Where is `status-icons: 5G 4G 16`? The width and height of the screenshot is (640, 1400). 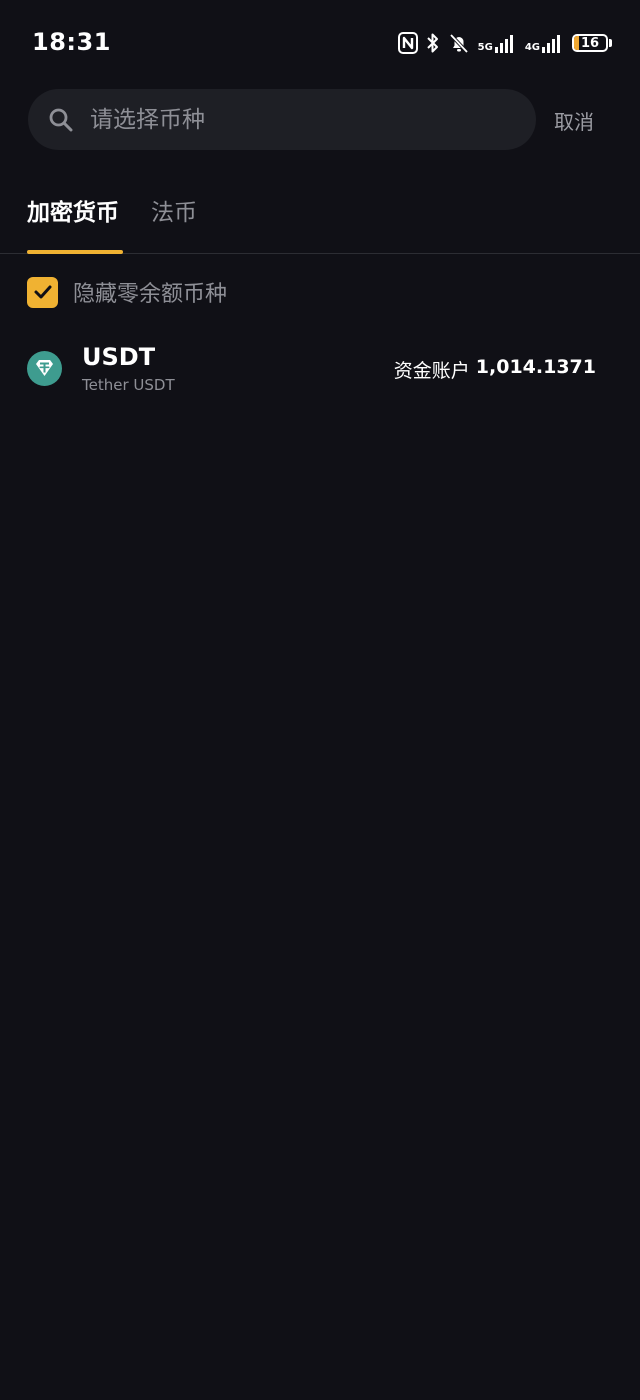
status-icons: 5G 4G 16 is located at coordinates (504, 43).